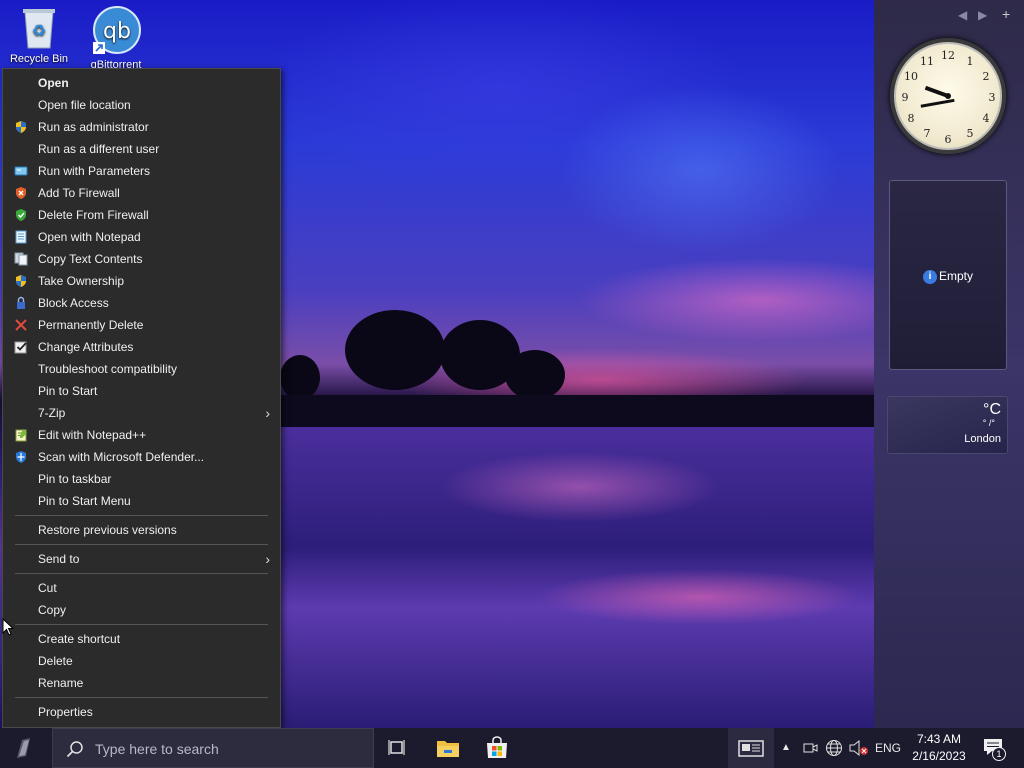  I want to click on menu-item-copy: Copy, so click(141, 610).